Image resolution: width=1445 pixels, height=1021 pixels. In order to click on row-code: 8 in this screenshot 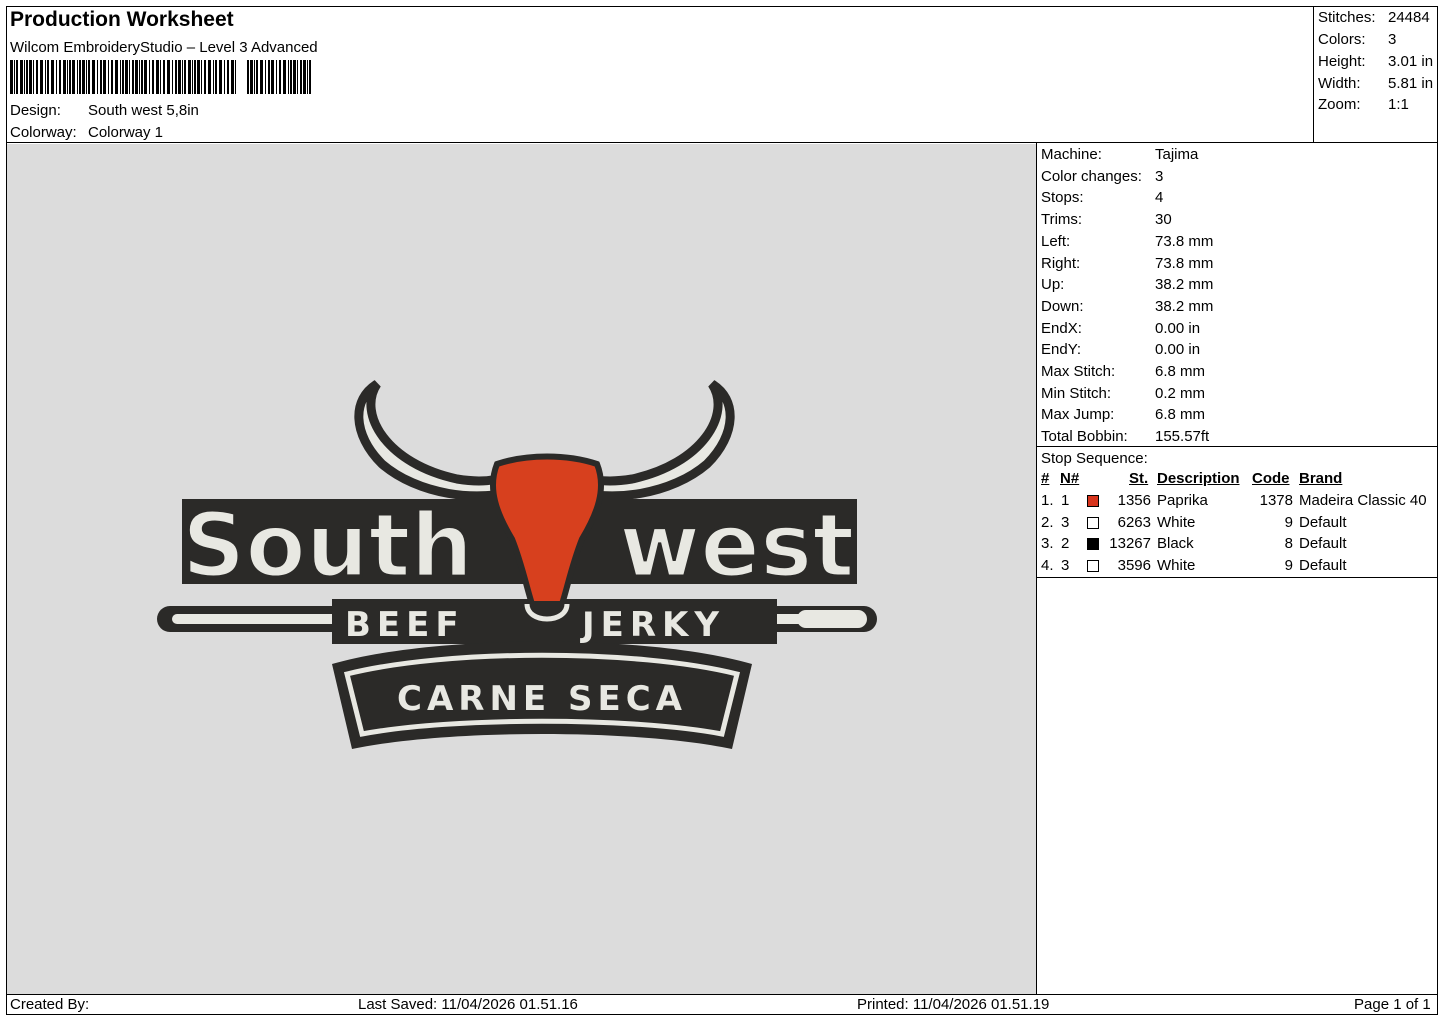, I will do `click(1288, 544)`.